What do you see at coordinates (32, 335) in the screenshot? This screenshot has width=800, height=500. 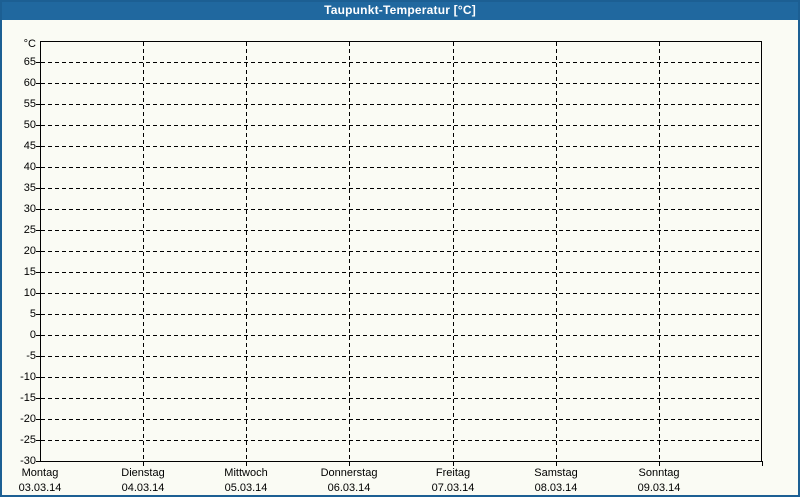 I see `y-tick-label: 0` at bounding box center [32, 335].